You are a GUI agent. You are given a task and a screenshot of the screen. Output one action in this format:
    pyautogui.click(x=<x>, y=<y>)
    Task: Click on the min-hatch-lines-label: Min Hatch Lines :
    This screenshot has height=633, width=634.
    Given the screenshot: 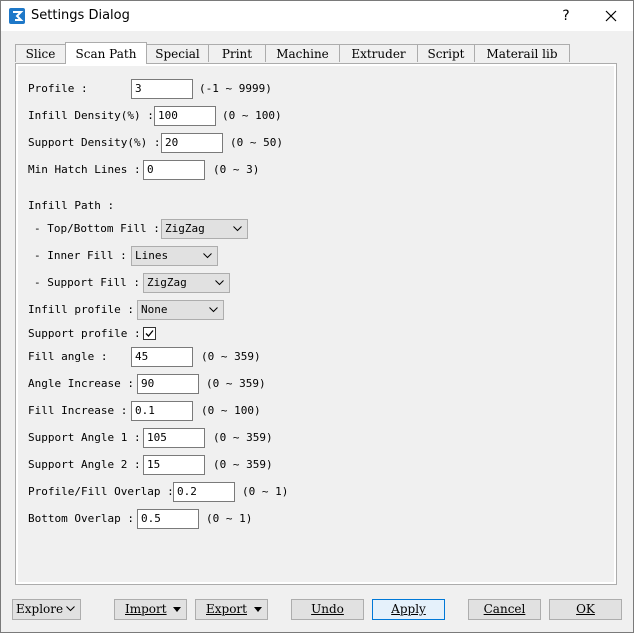 What is the action you would take?
    pyautogui.click(x=84, y=169)
    